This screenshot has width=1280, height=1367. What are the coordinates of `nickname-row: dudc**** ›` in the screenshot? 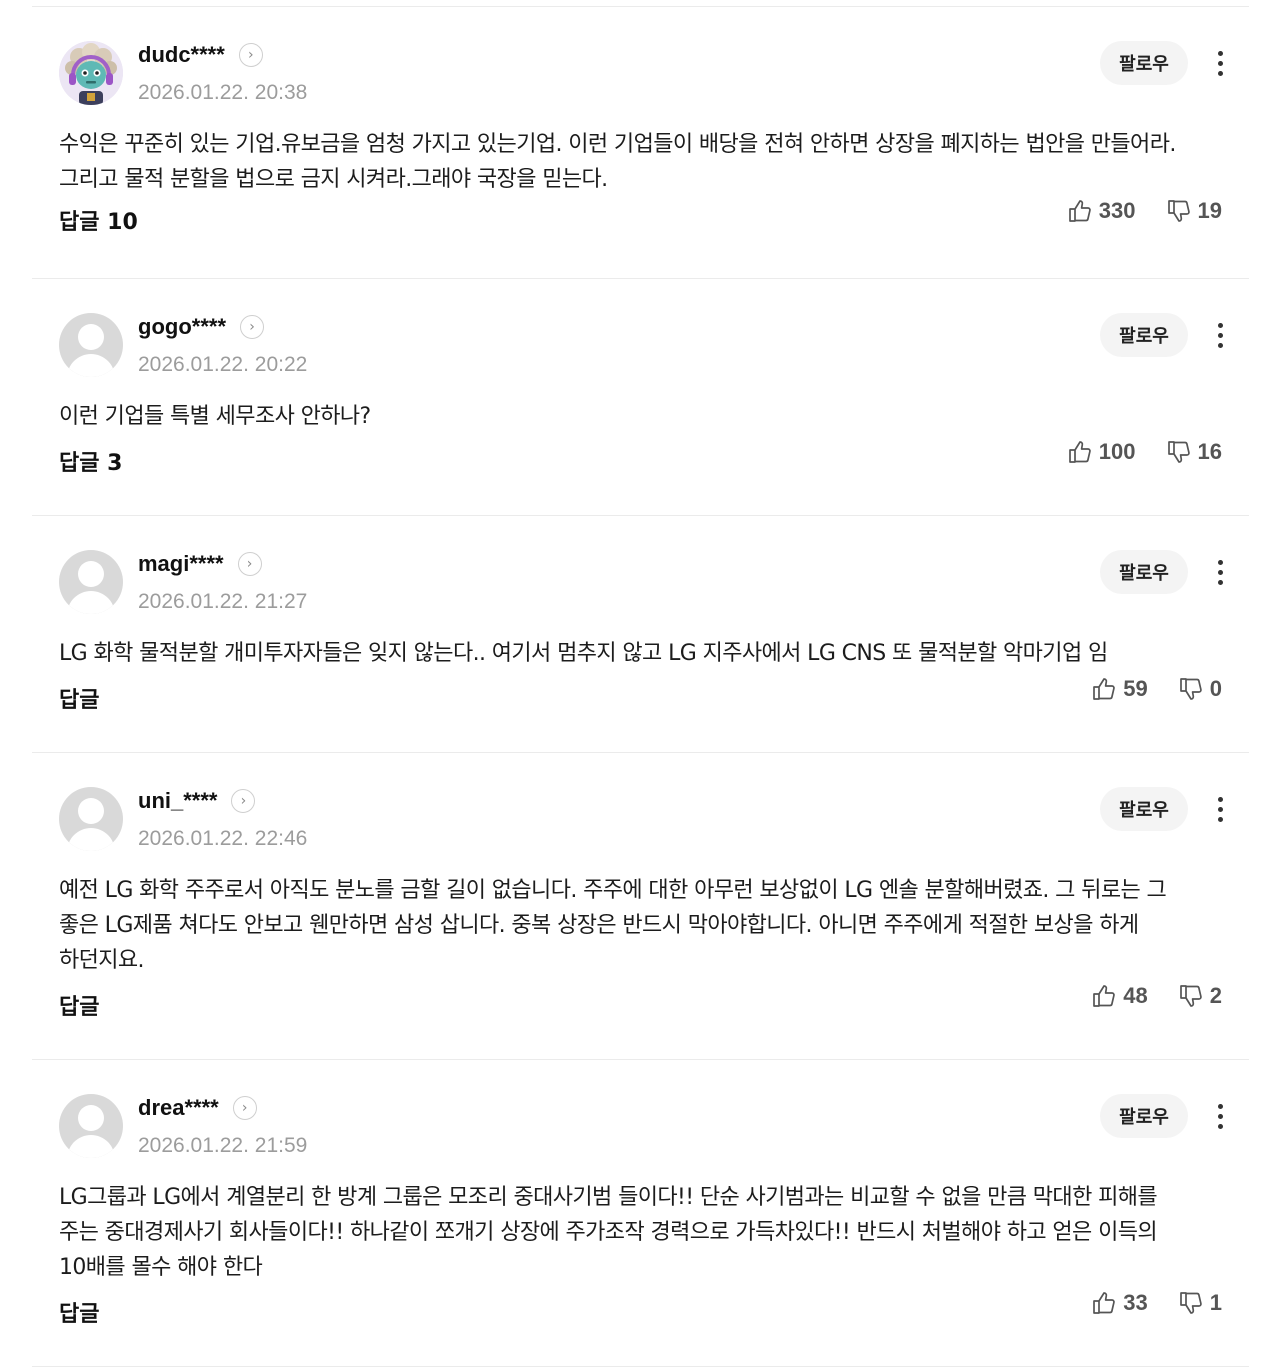 It's located at (200, 55).